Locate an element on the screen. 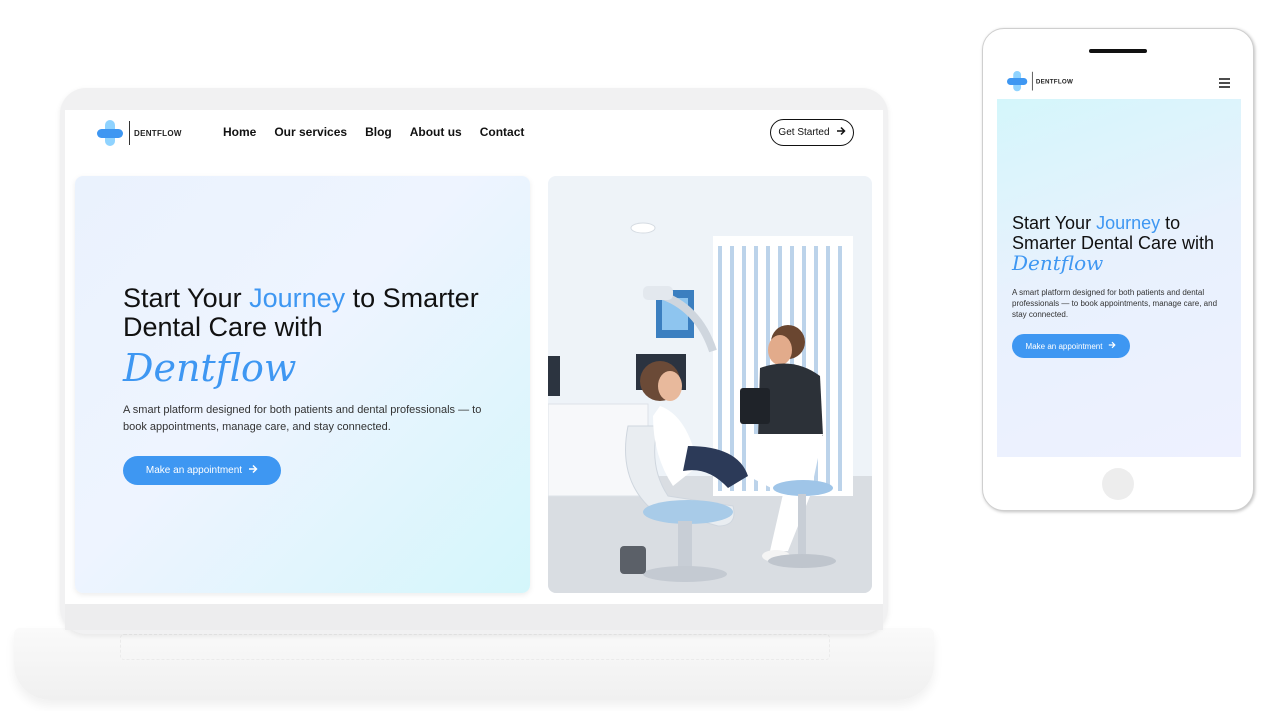  nav-blog: Blog is located at coordinates (378, 132).